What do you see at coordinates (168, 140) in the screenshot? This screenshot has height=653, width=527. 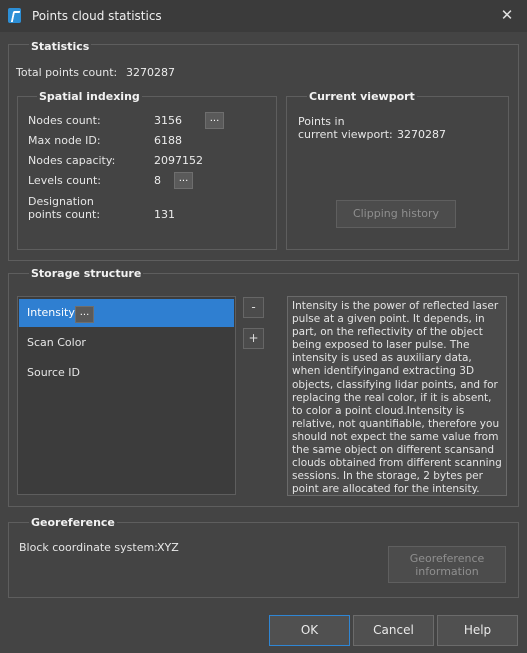 I see `max-node-id-value: 6188` at bounding box center [168, 140].